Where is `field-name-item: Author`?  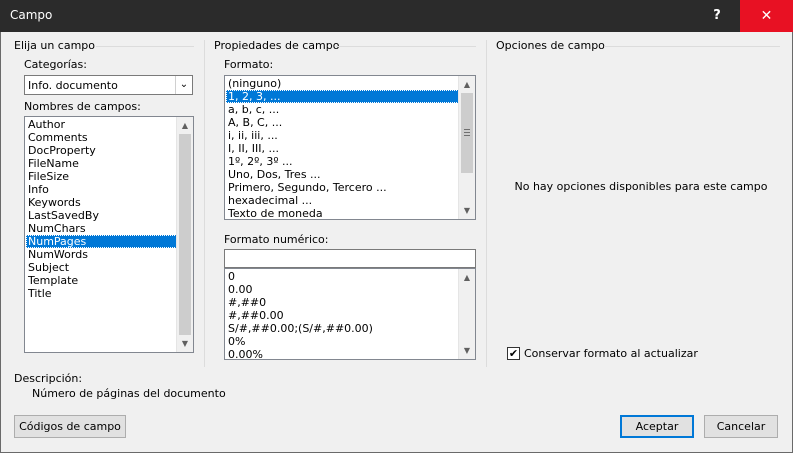
field-name-item: Author is located at coordinates (101, 124).